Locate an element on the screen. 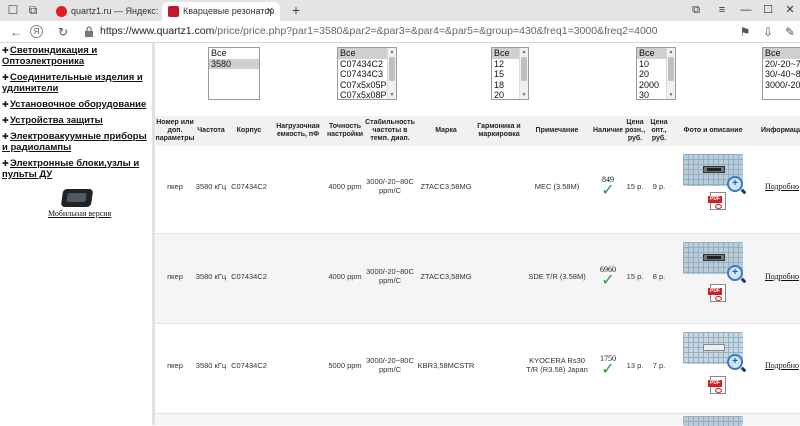 The height and width of the screenshot is (426, 800). in-stock-check-icon: ✓ is located at coordinates (608, 280).